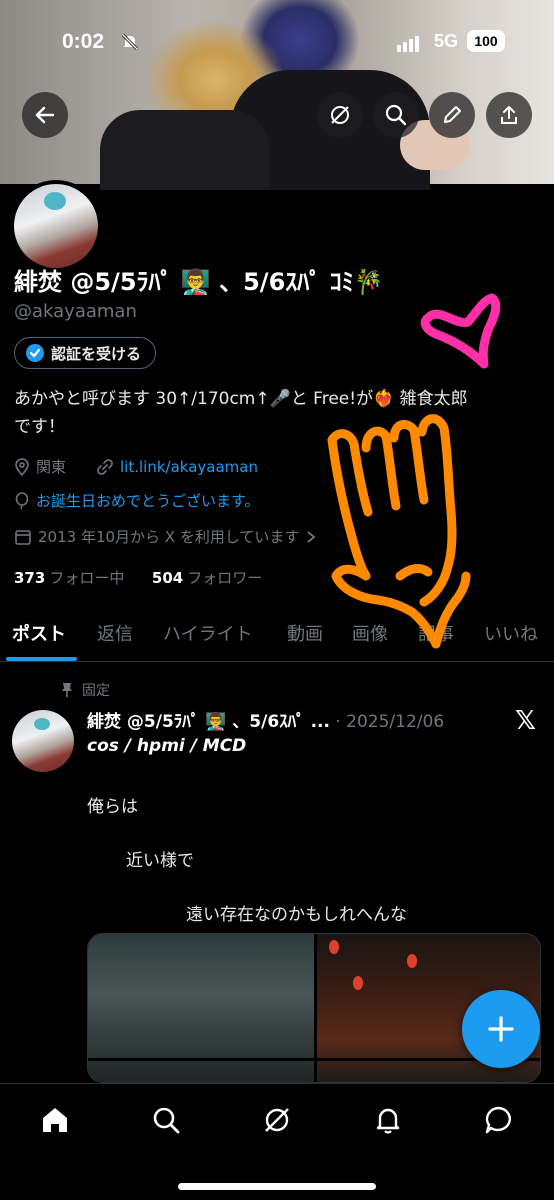  I want to click on messages-icon, so click(498, 1120).